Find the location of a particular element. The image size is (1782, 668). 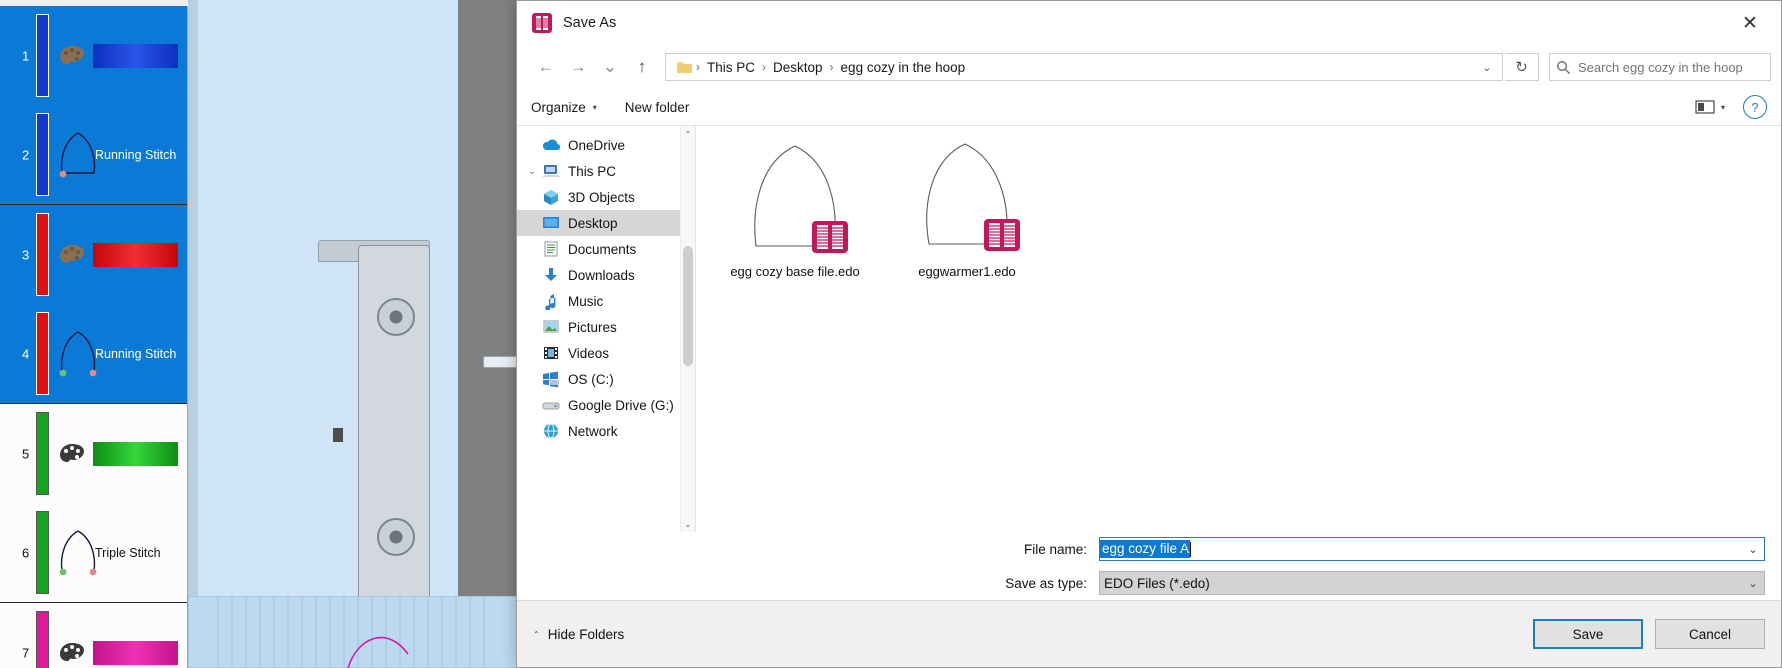

organize-button: Organize ▾ is located at coordinates (564, 107).